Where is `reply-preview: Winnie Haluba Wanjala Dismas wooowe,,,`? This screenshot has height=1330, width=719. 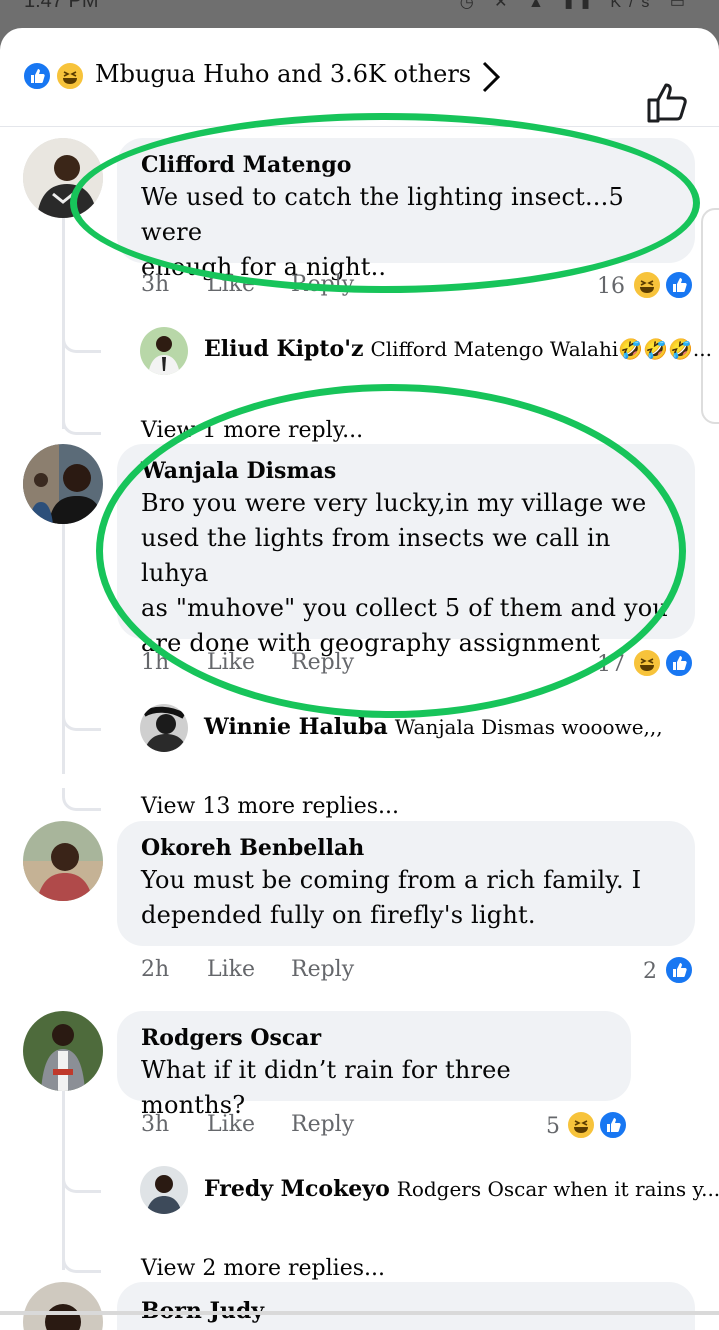 reply-preview: Winnie Haluba Wanjala Dismas wooowe,,, is located at coordinates (433, 727).